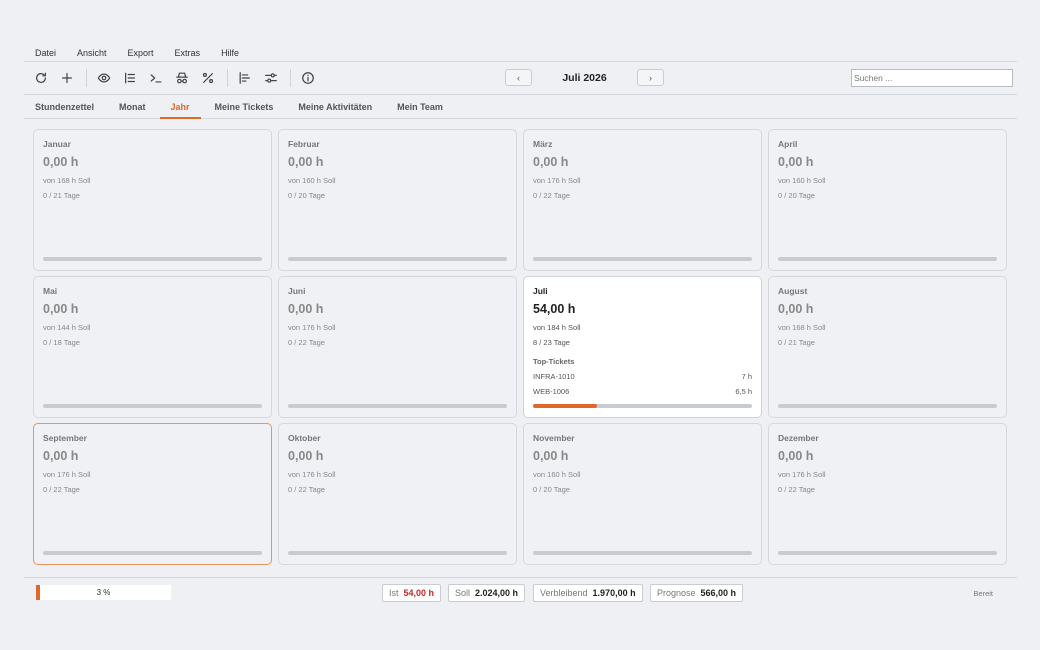 This screenshot has width=1040, height=650. Describe the element at coordinates (788, 144) in the screenshot. I see `month-name: April` at that location.